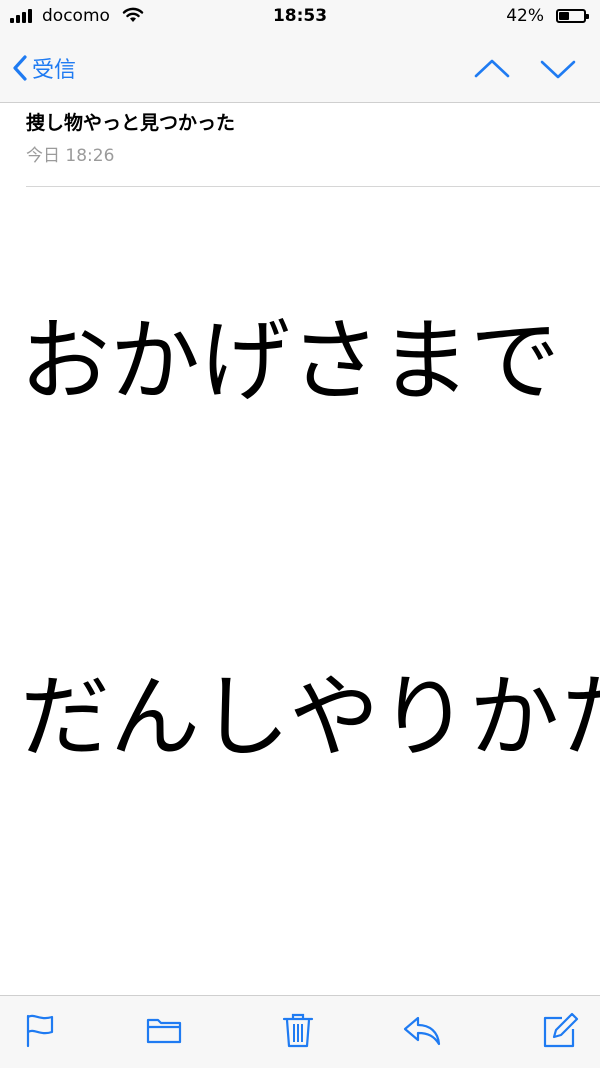 The width and height of the screenshot is (600, 1068). What do you see at coordinates (525, 16) in the screenshot?
I see `battery-percent: 42%` at bounding box center [525, 16].